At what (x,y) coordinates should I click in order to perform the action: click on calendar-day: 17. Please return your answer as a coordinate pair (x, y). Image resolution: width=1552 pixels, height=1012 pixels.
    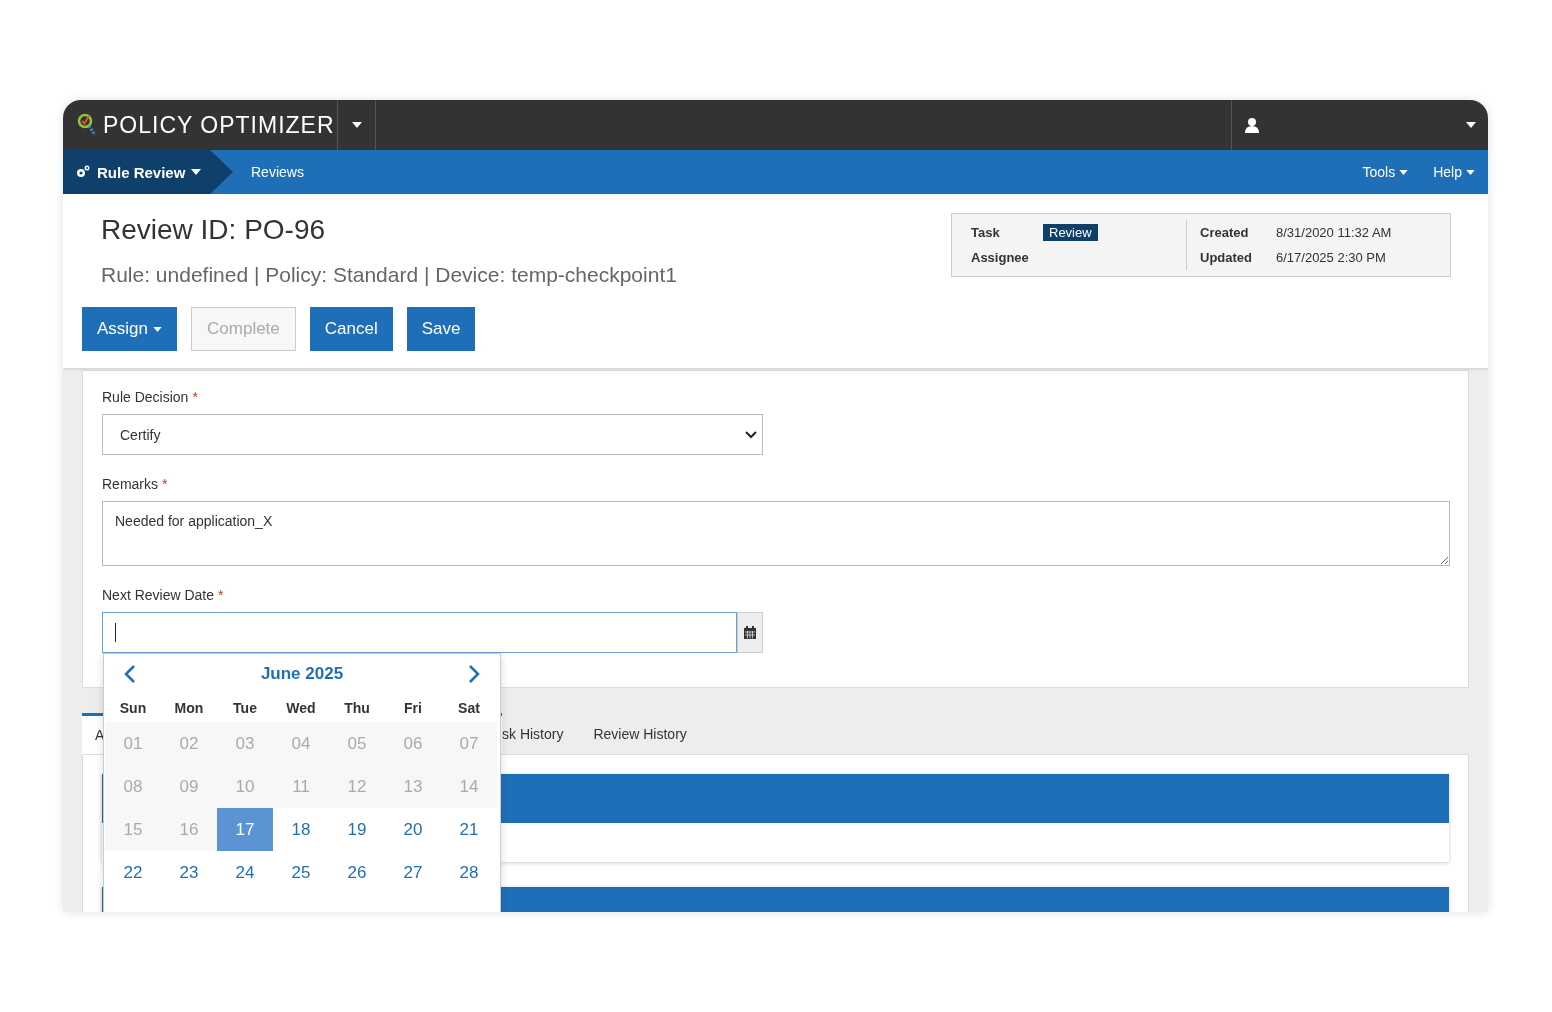
    Looking at the image, I should click on (245, 829).